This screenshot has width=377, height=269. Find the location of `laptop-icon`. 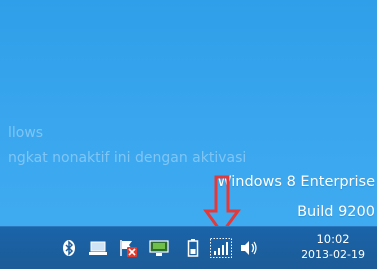

laptop-icon is located at coordinates (98, 248).